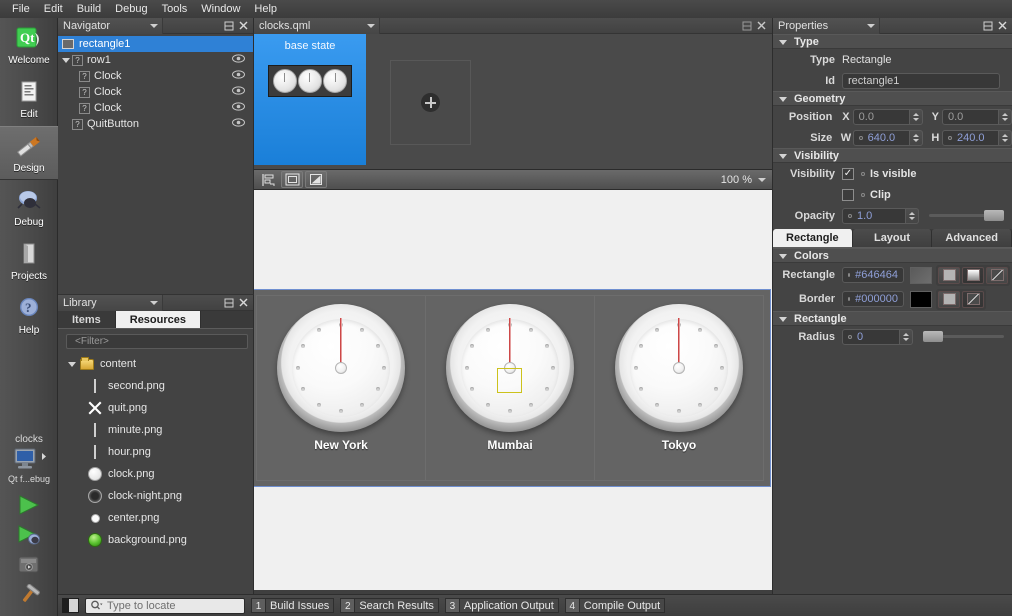 The image size is (1012, 616). Describe the element at coordinates (848, 194) in the screenshot. I see `clip-checkbox` at that location.